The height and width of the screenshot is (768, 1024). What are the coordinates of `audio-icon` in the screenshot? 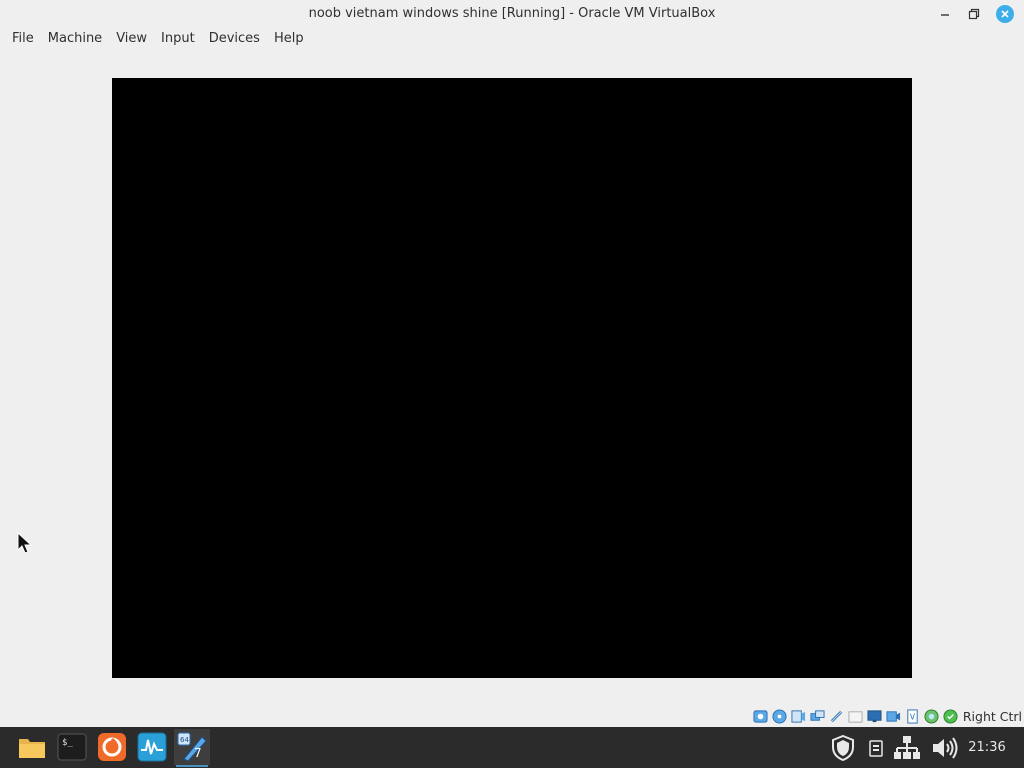 It's located at (799, 717).